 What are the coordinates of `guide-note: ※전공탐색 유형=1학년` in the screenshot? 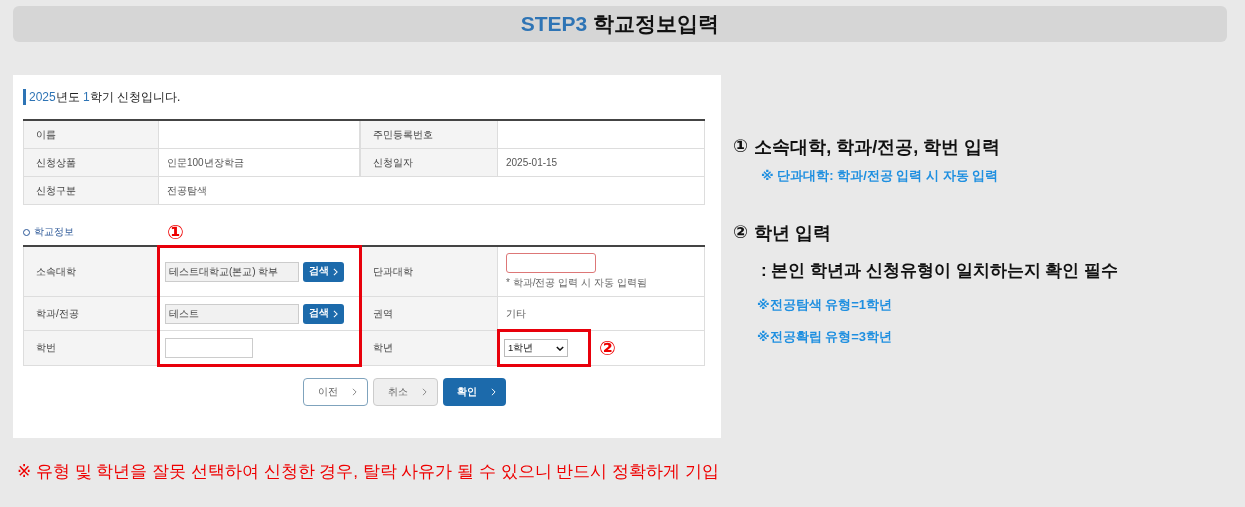 It's located at (825, 305).